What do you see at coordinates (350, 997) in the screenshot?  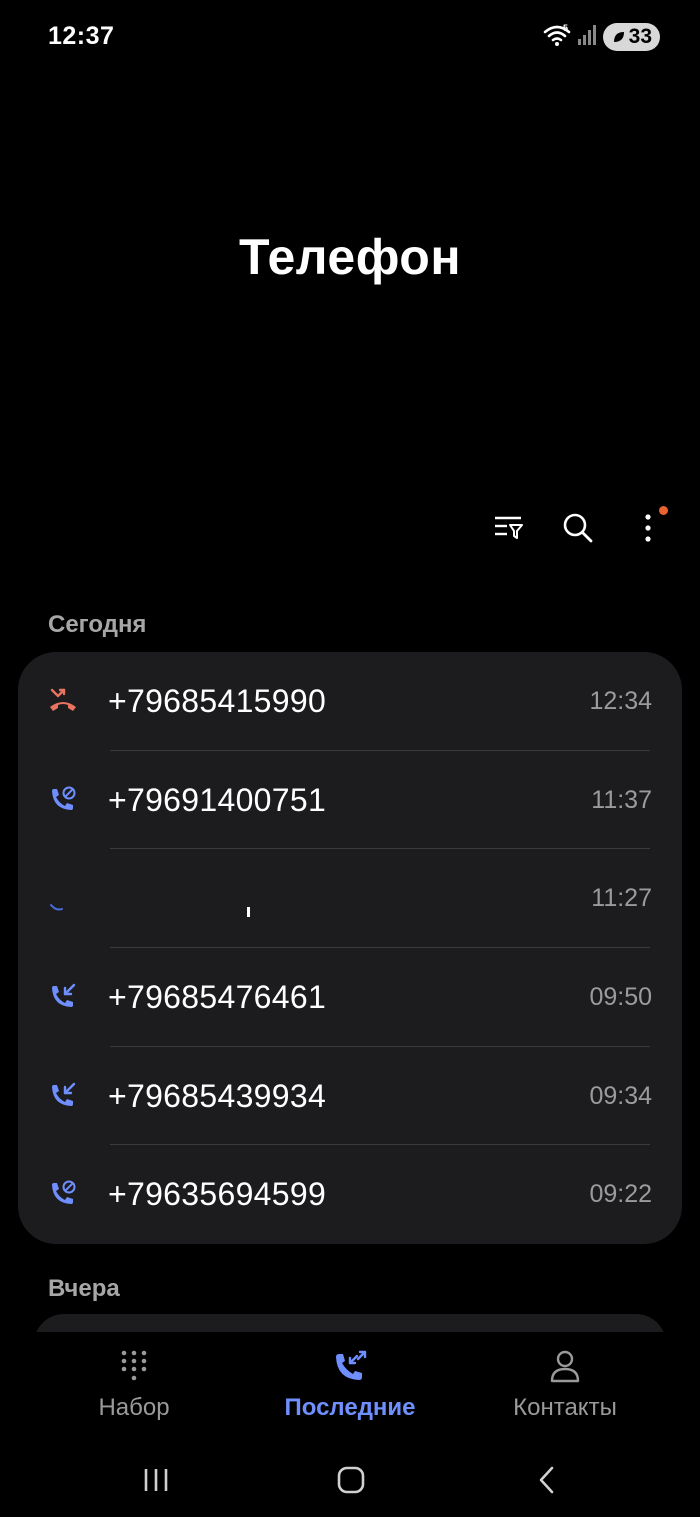 I see `call-row: +79685476461 09:50` at bounding box center [350, 997].